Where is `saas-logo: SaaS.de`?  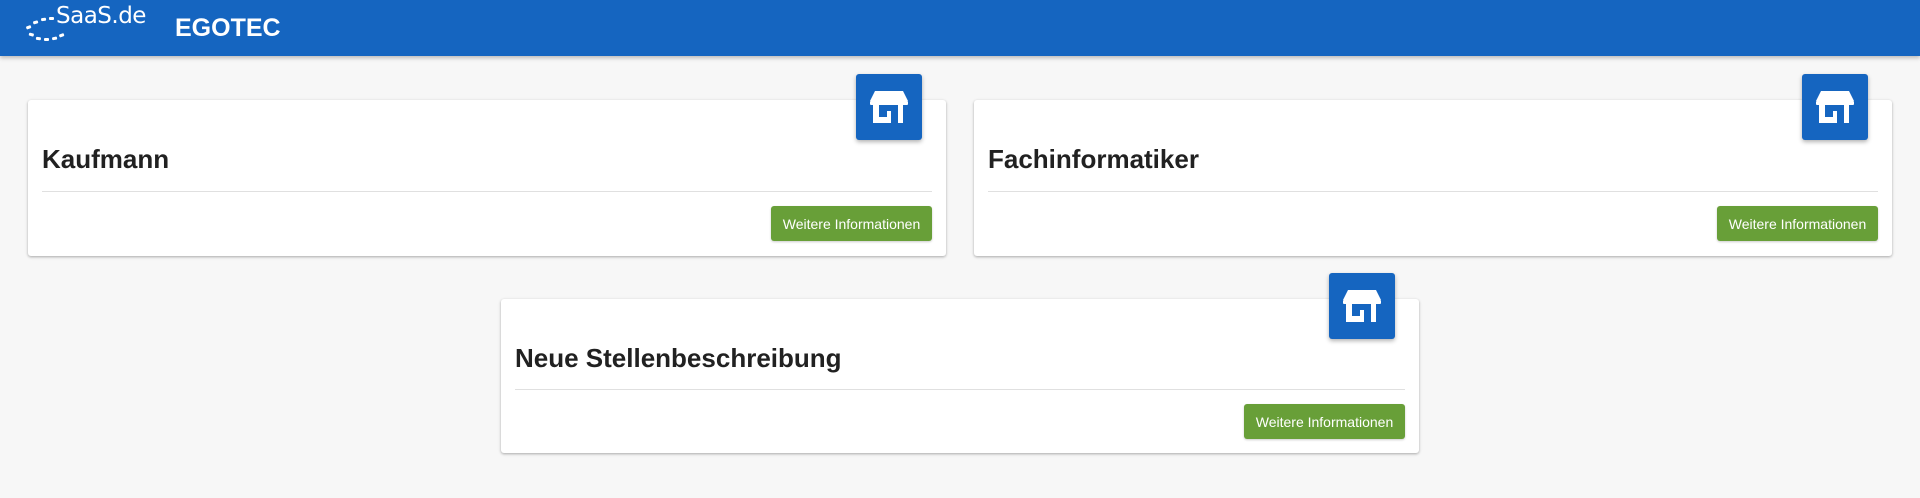
saas-logo: SaaS.de is located at coordinates (89, 25).